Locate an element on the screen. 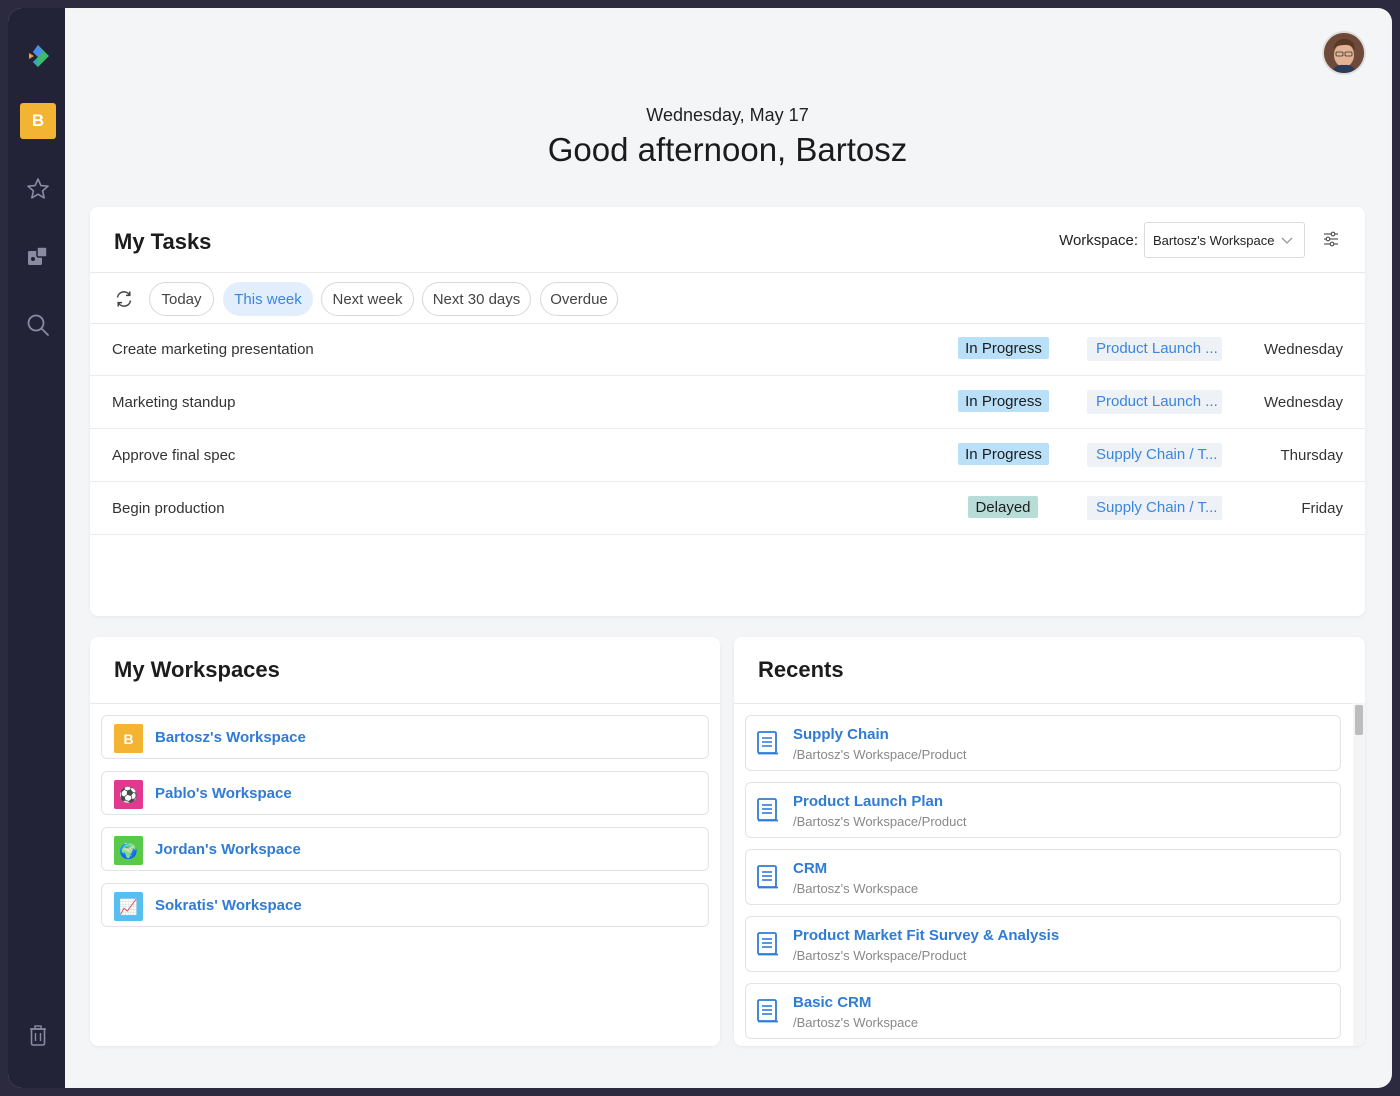 The height and width of the screenshot is (1096, 1400). workspace-item-bartosz: B Bartosz's Workspace is located at coordinates (405, 737).